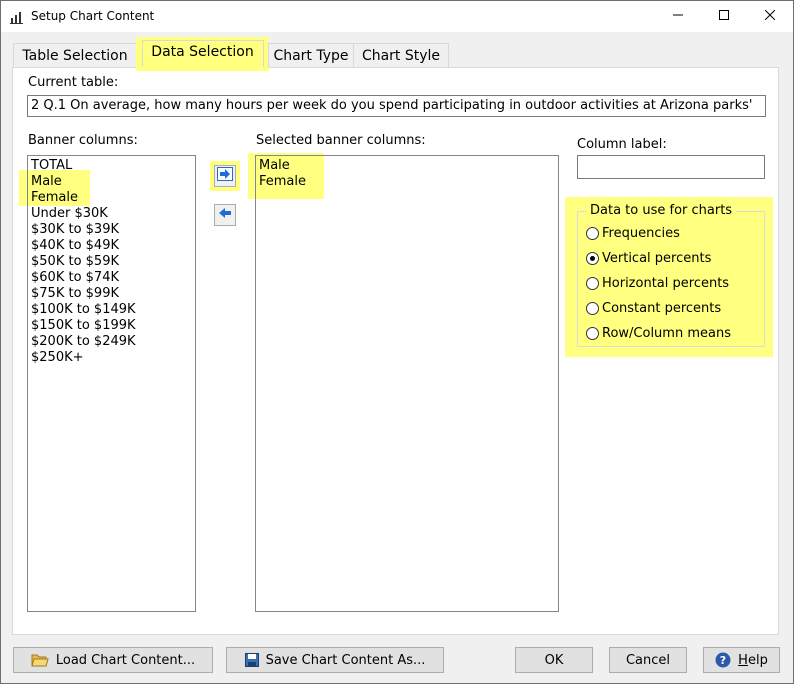 The height and width of the screenshot is (684, 794). What do you see at coordinates (657, 258) in the screenshot?
I see `radio-label: Vertical percents` at bounding box center [657, 258].